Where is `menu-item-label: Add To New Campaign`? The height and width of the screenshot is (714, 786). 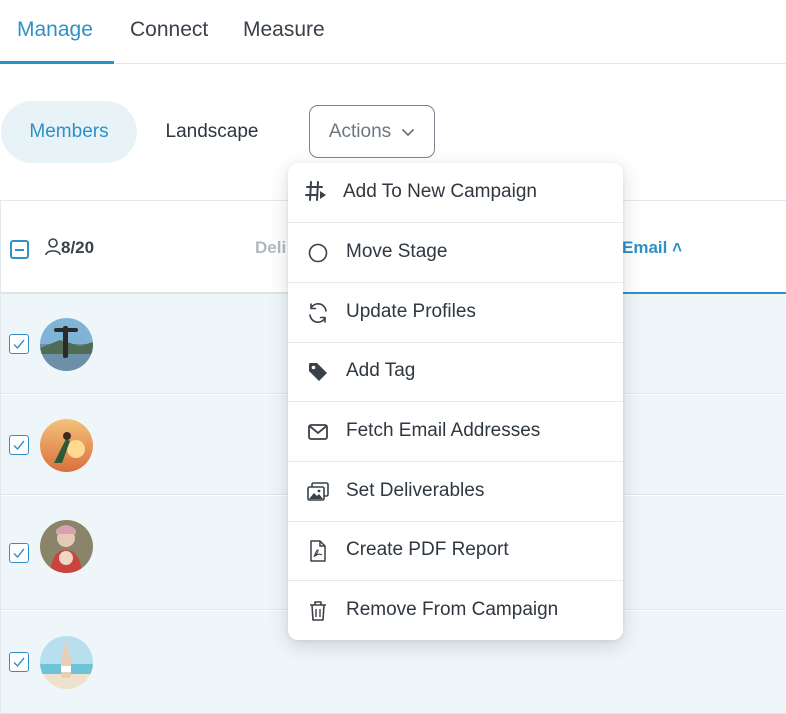 menu-item-label: Add To New Campaign is located at coordinates (440, 191).